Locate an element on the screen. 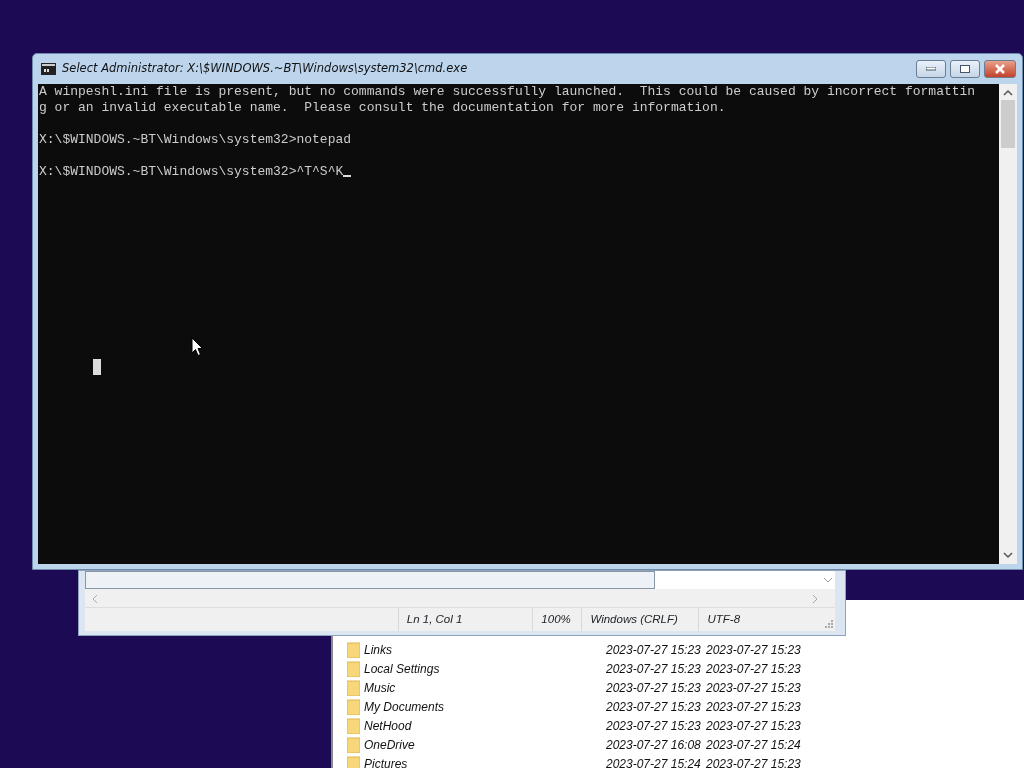 The height and width of the screenshot is (768, 1024). mouse-pointer-icon is located at coordinates (197, 347).